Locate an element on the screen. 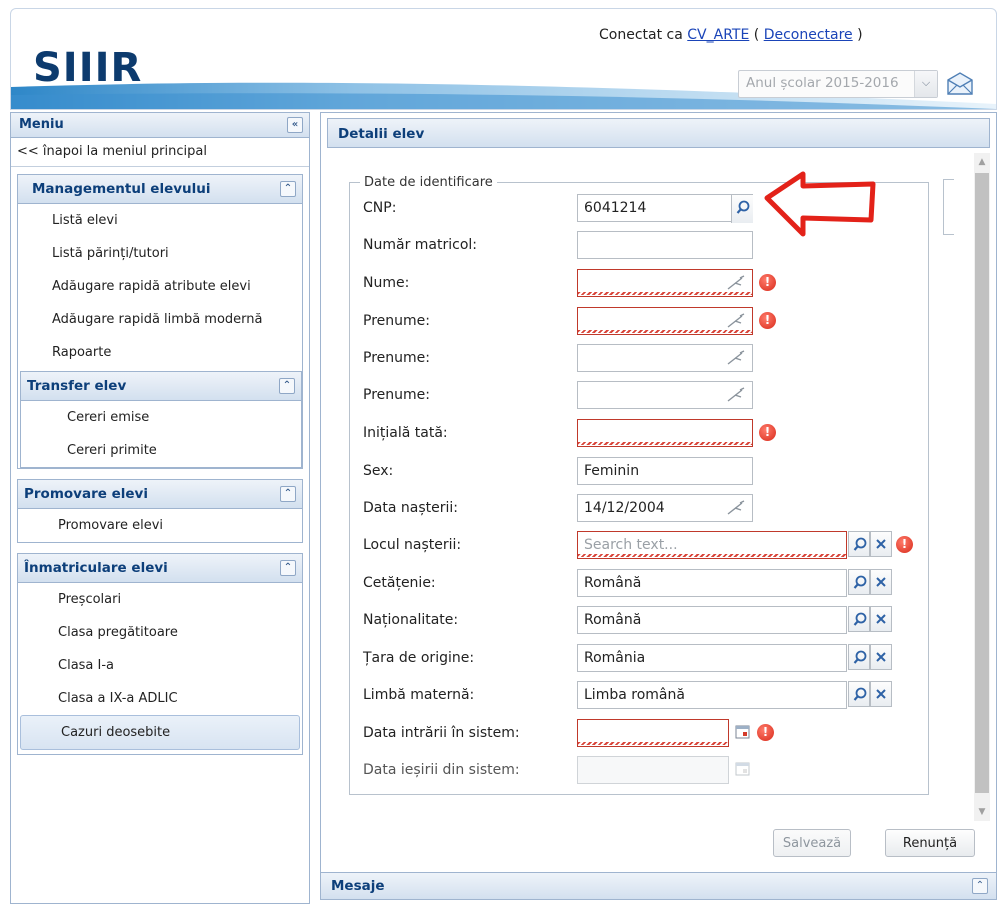  data-intrarii-input is located at coordinates (653, 733).